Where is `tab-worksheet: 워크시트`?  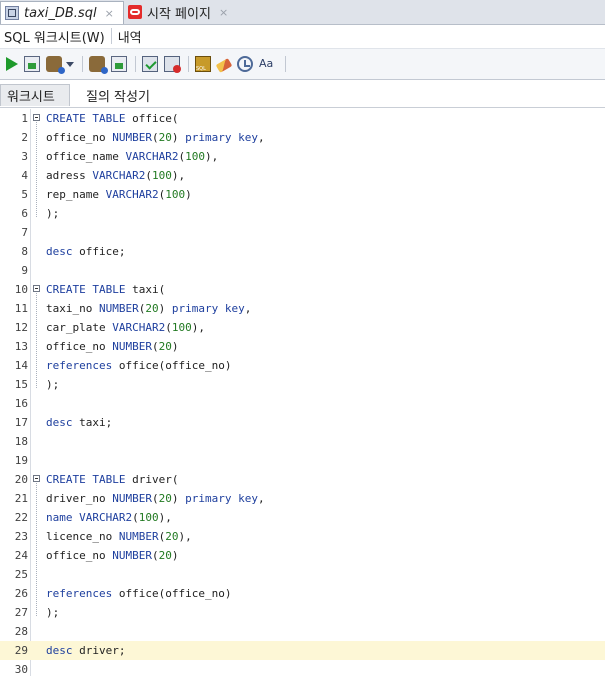 tab-worksheet: 워크시트 is located at coordinates (35, 95).